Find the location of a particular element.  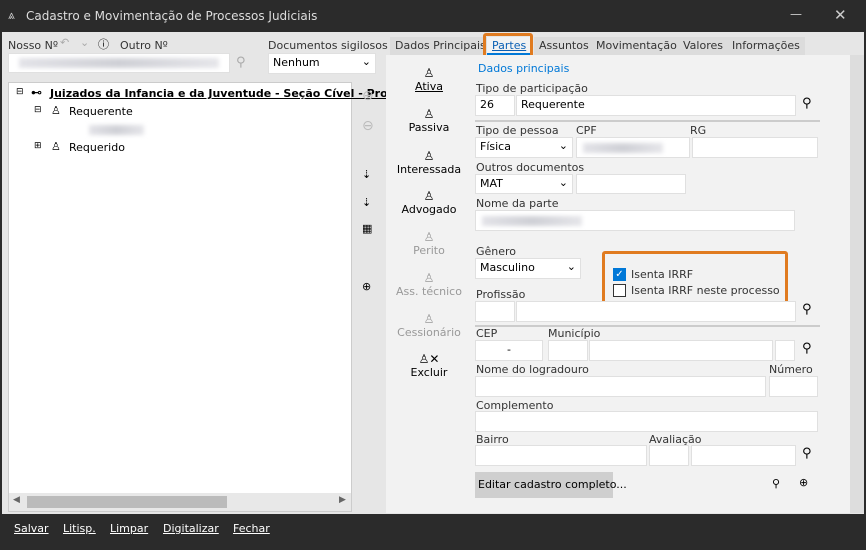

isenta-proc-label: Isenta IRRF neste processo is located at coordinates (705, 290).